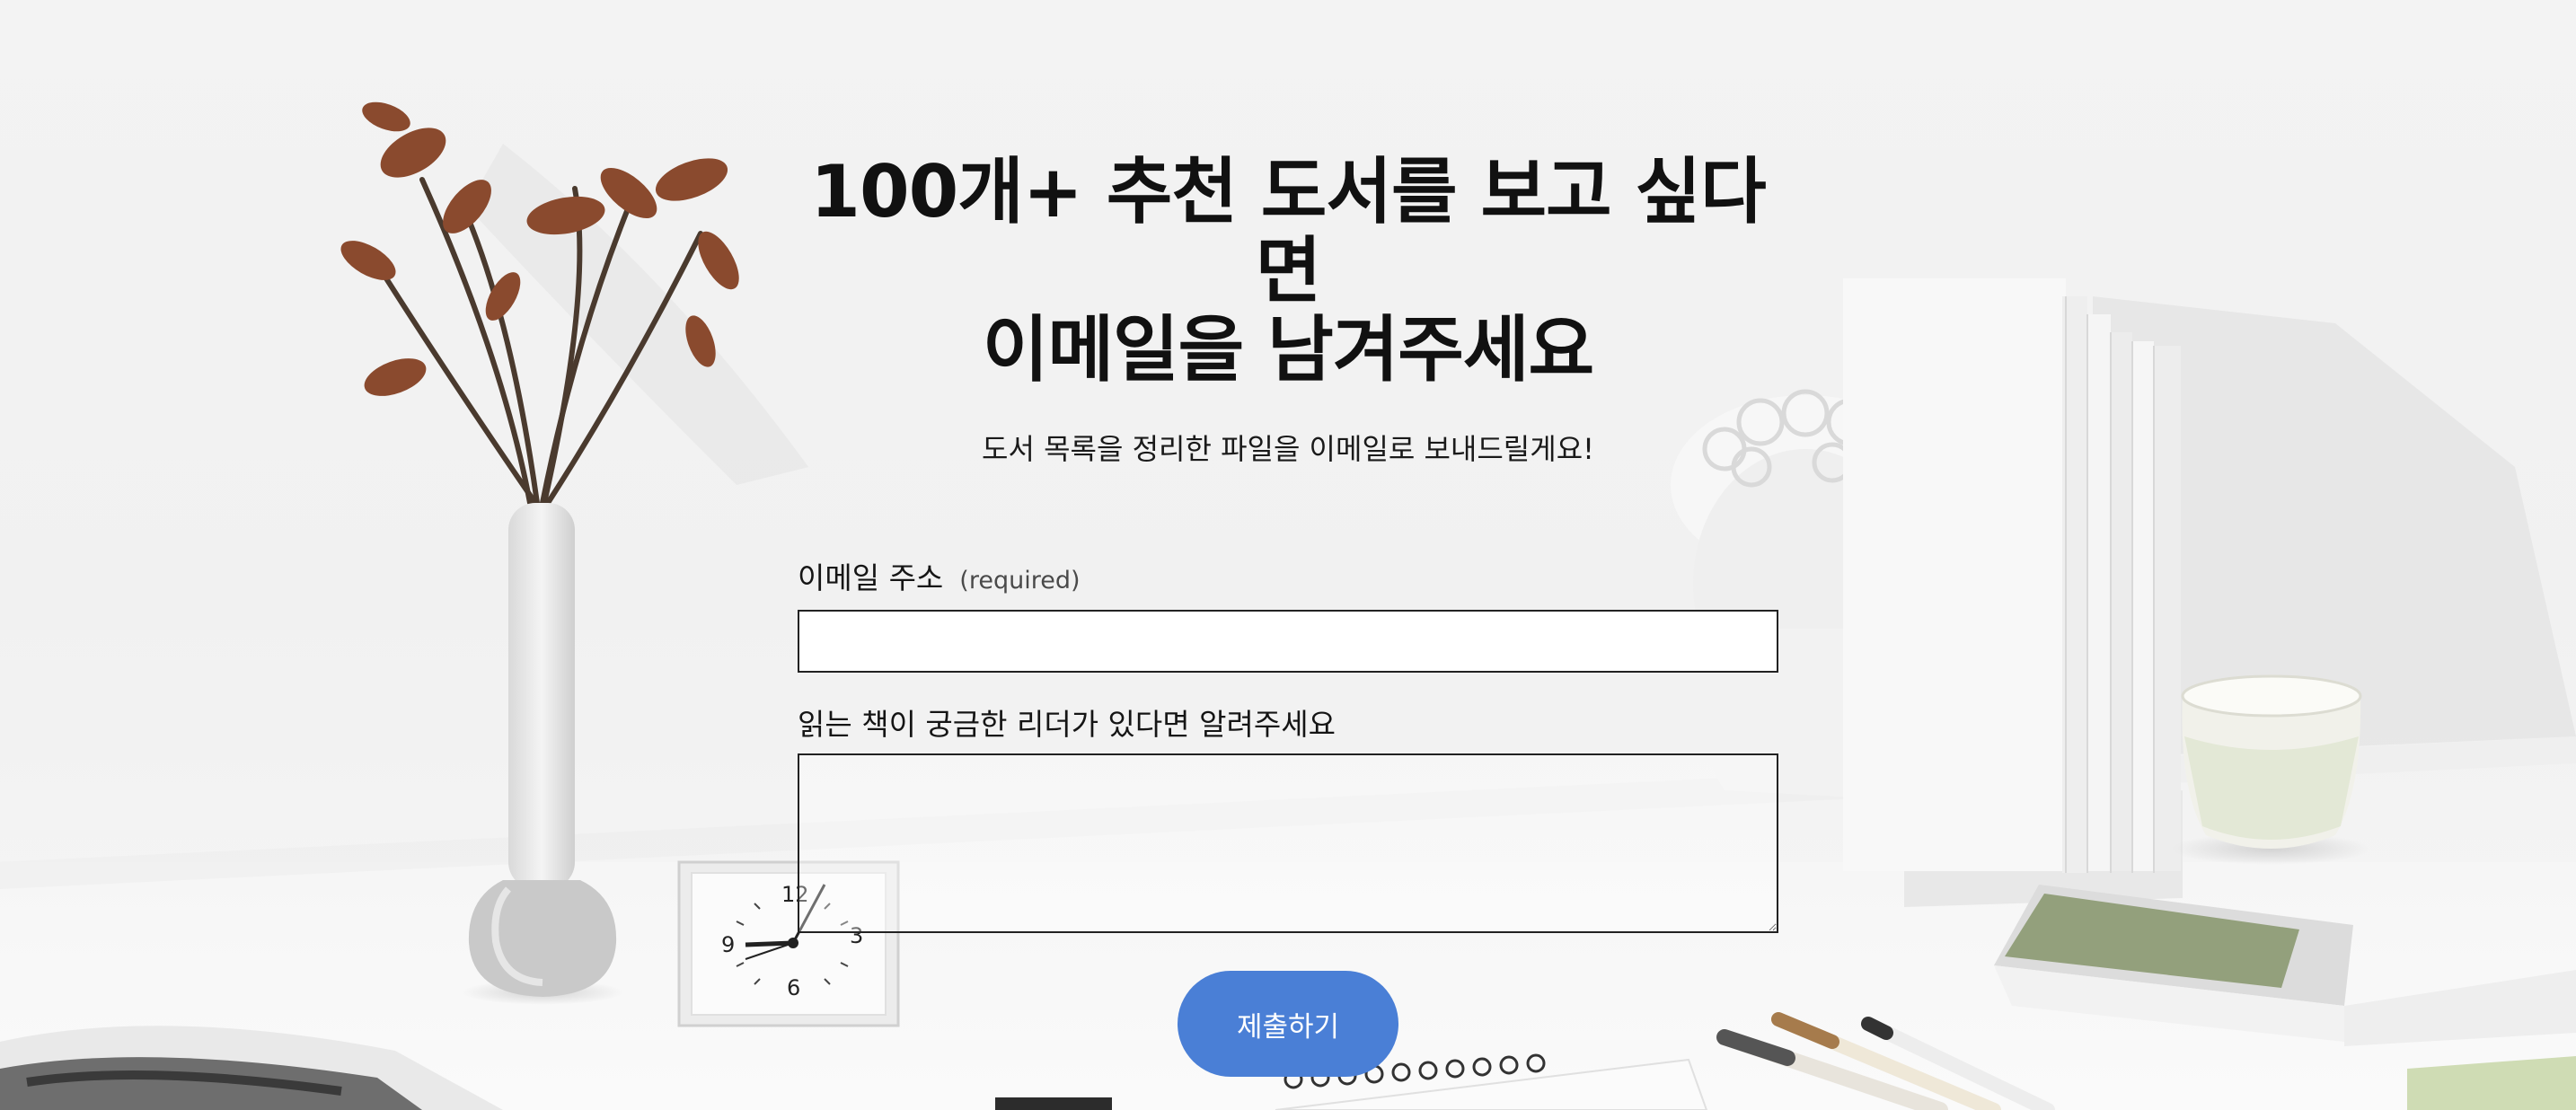 This screenshot has height=1110, width=2576. What do you see at coordinates (2013, 592) in the screenshot?
I see `standing-books` at bounding box center [2013, 592].